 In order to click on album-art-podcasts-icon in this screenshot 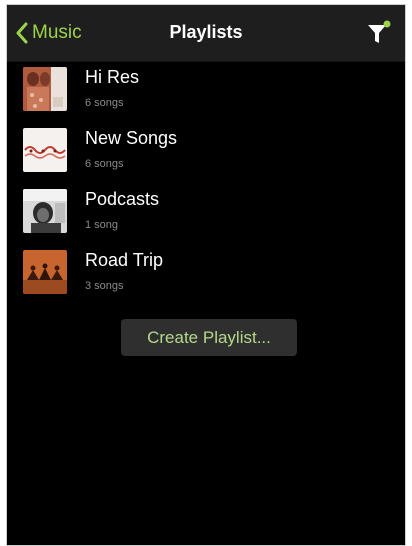, I will do `click(45, 211)`.